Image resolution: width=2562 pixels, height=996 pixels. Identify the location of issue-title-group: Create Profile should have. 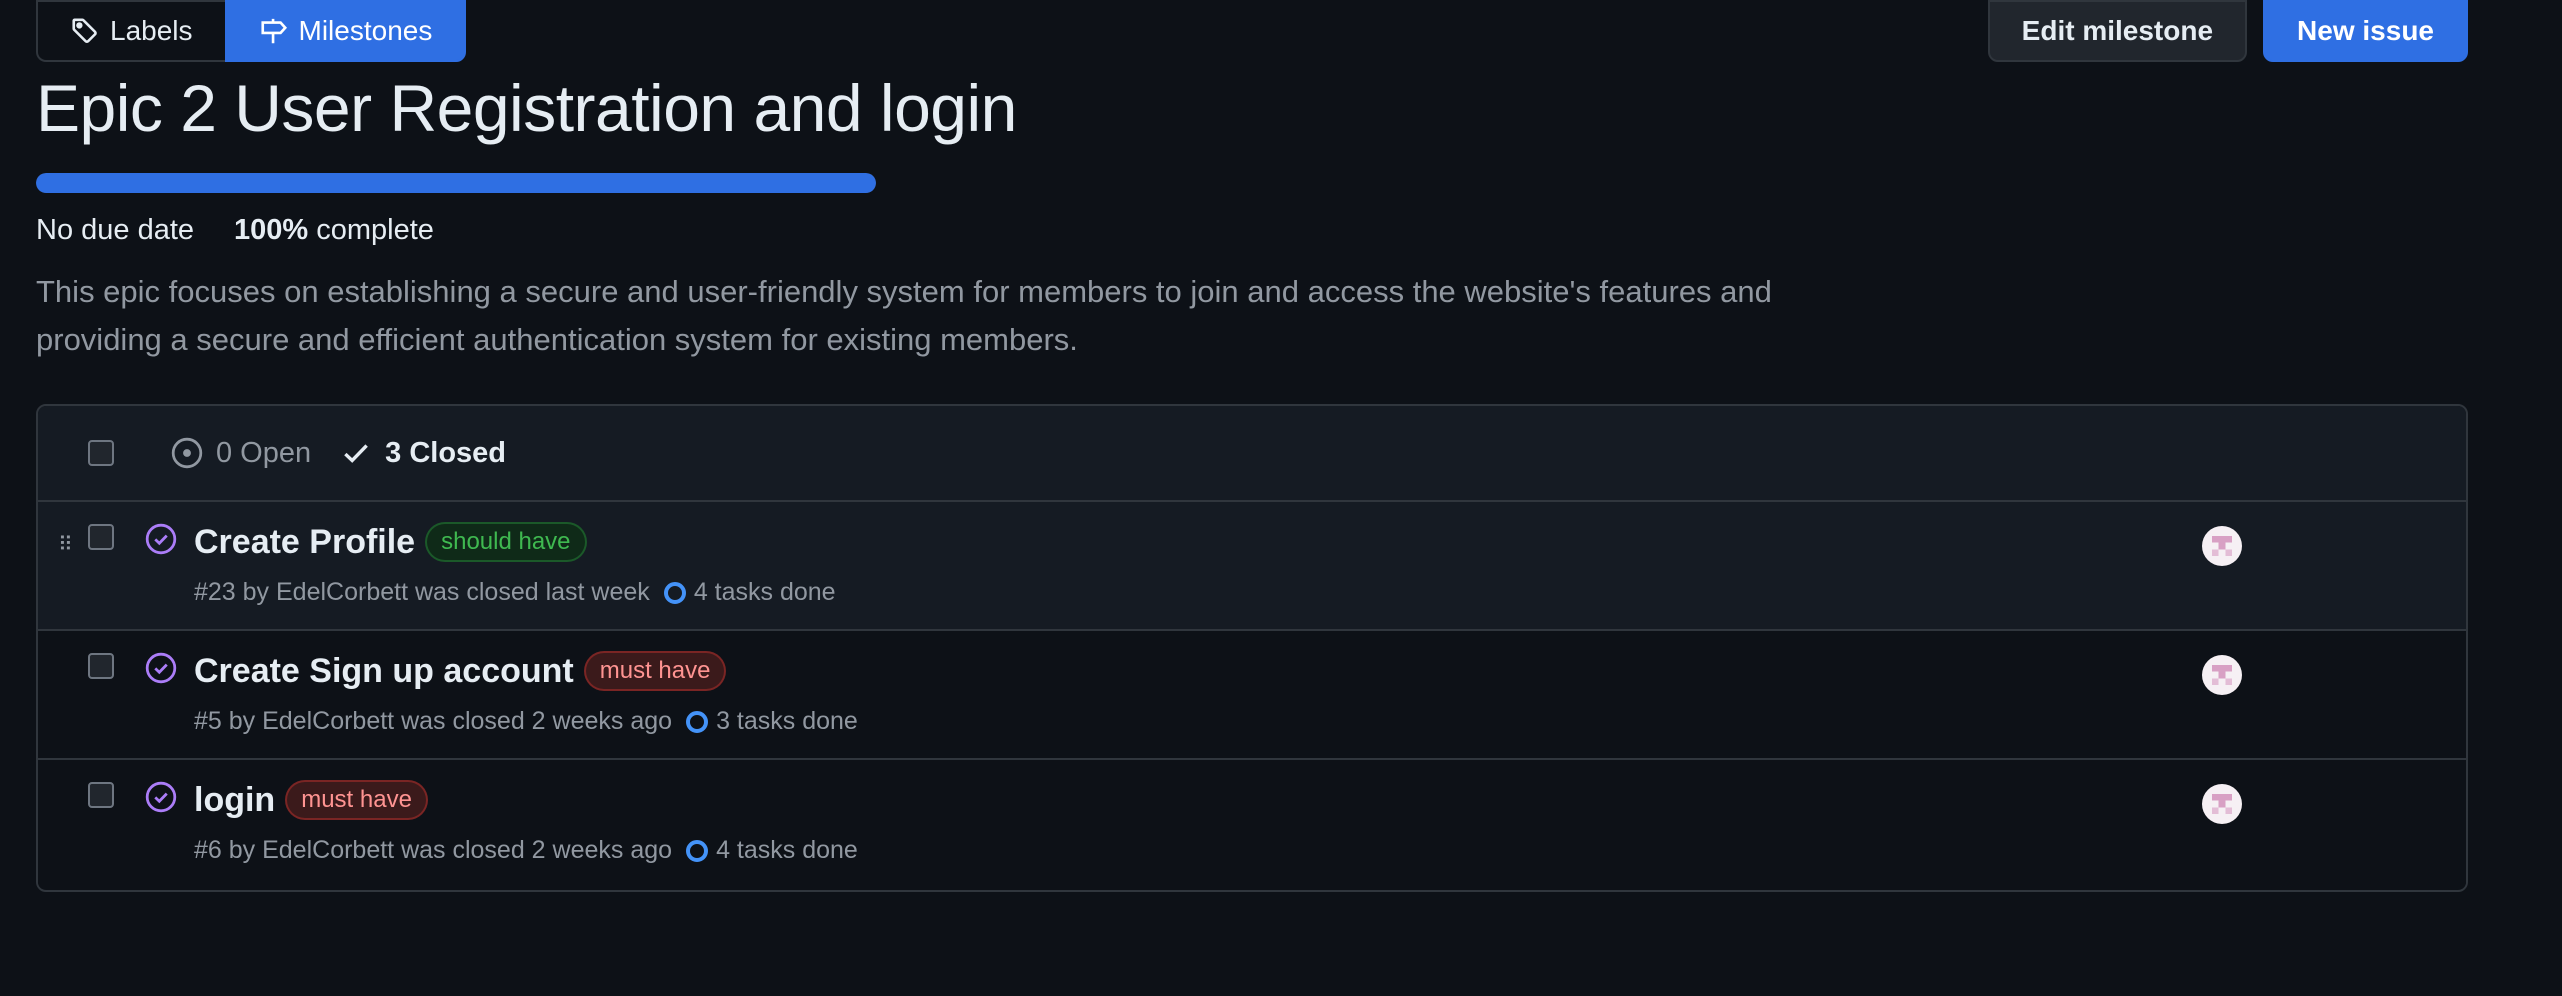
(390, 542).